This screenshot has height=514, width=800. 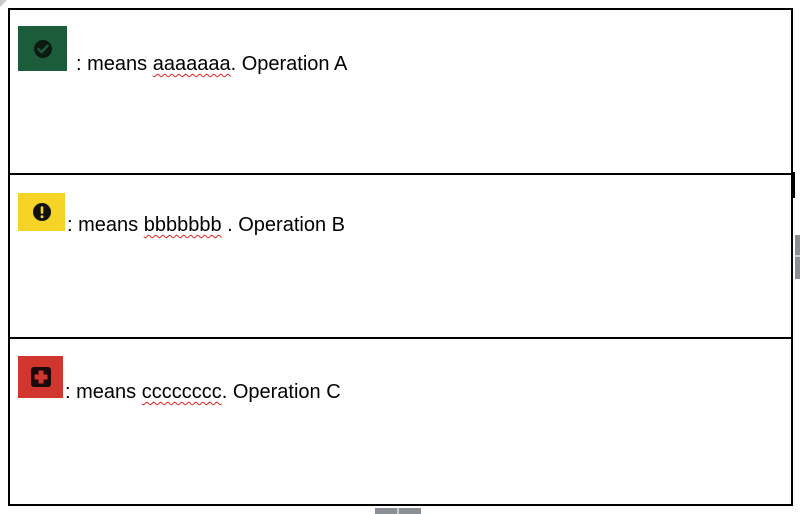 What do you see at coordinates (281, 392) in the screenshot?
I see `legend-suffix: . Operation C` at bounding box center [281, 392].